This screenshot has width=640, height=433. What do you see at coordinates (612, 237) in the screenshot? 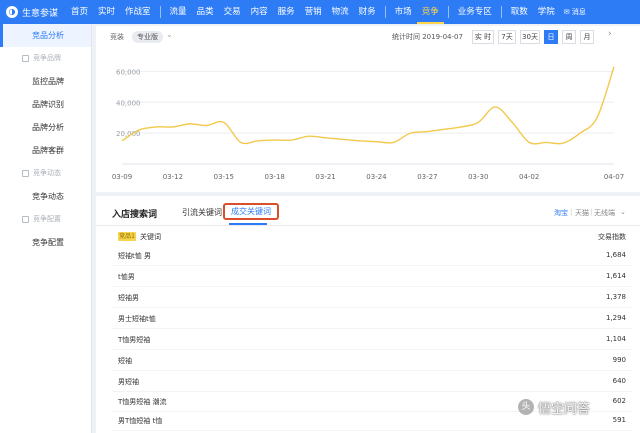
I see `col-index-header: 交易指数` at bounding box center [612, 237].